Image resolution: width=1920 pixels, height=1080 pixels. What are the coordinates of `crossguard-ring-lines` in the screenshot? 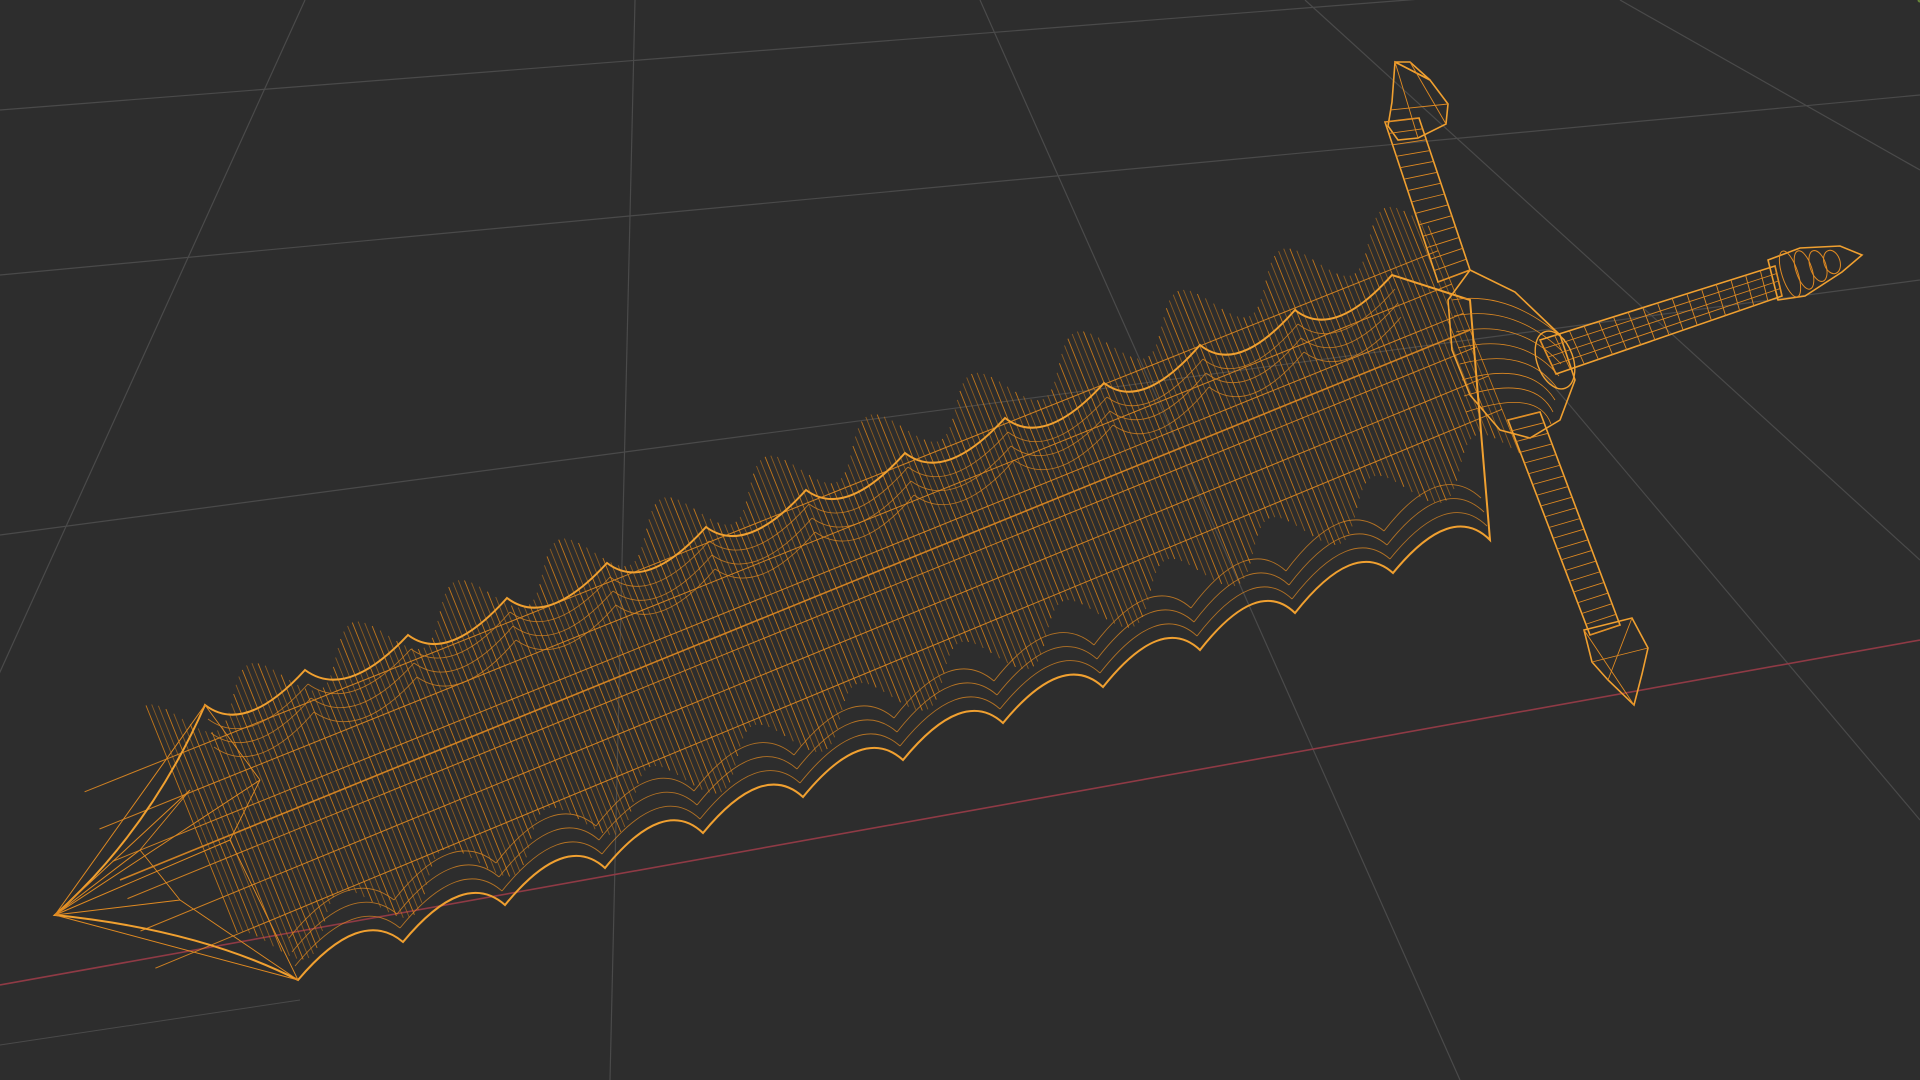 It's located at (1516, 383).